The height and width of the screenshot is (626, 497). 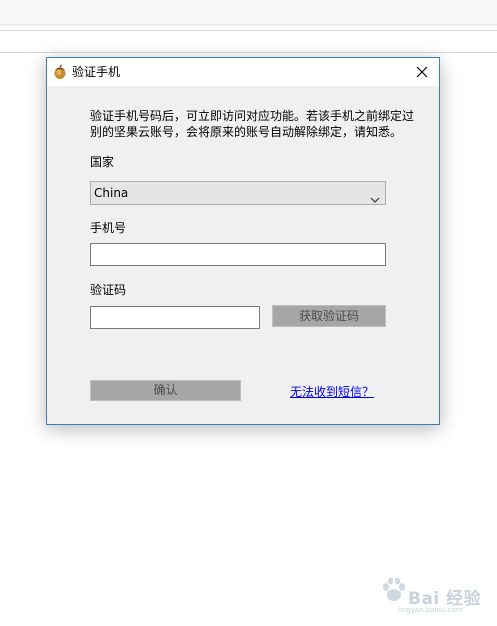 What do you see at coordinates (238, 193) in the screenshot?
I see `country-select: China` at bounding box center [238, 193].